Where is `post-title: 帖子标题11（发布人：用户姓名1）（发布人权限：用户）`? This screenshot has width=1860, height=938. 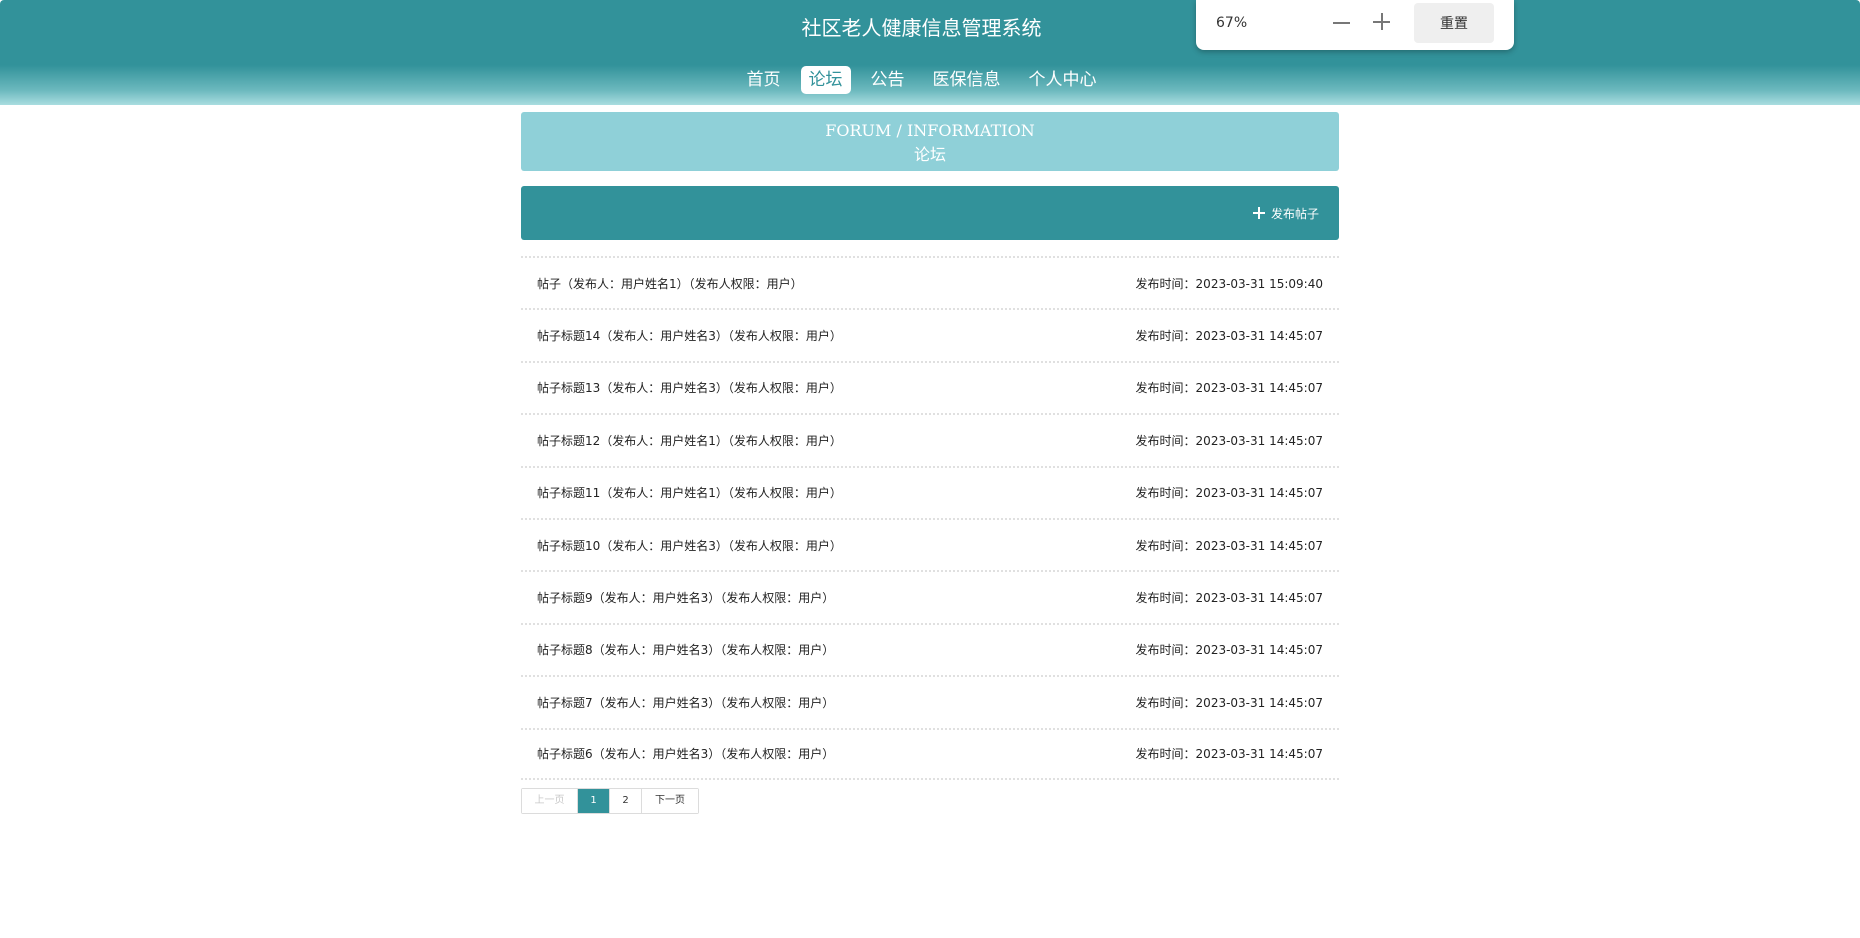 post-title: 帖子标题11（发布人：用户姓名1）（发布人权限：用户） is located at coordinates (689, 493).